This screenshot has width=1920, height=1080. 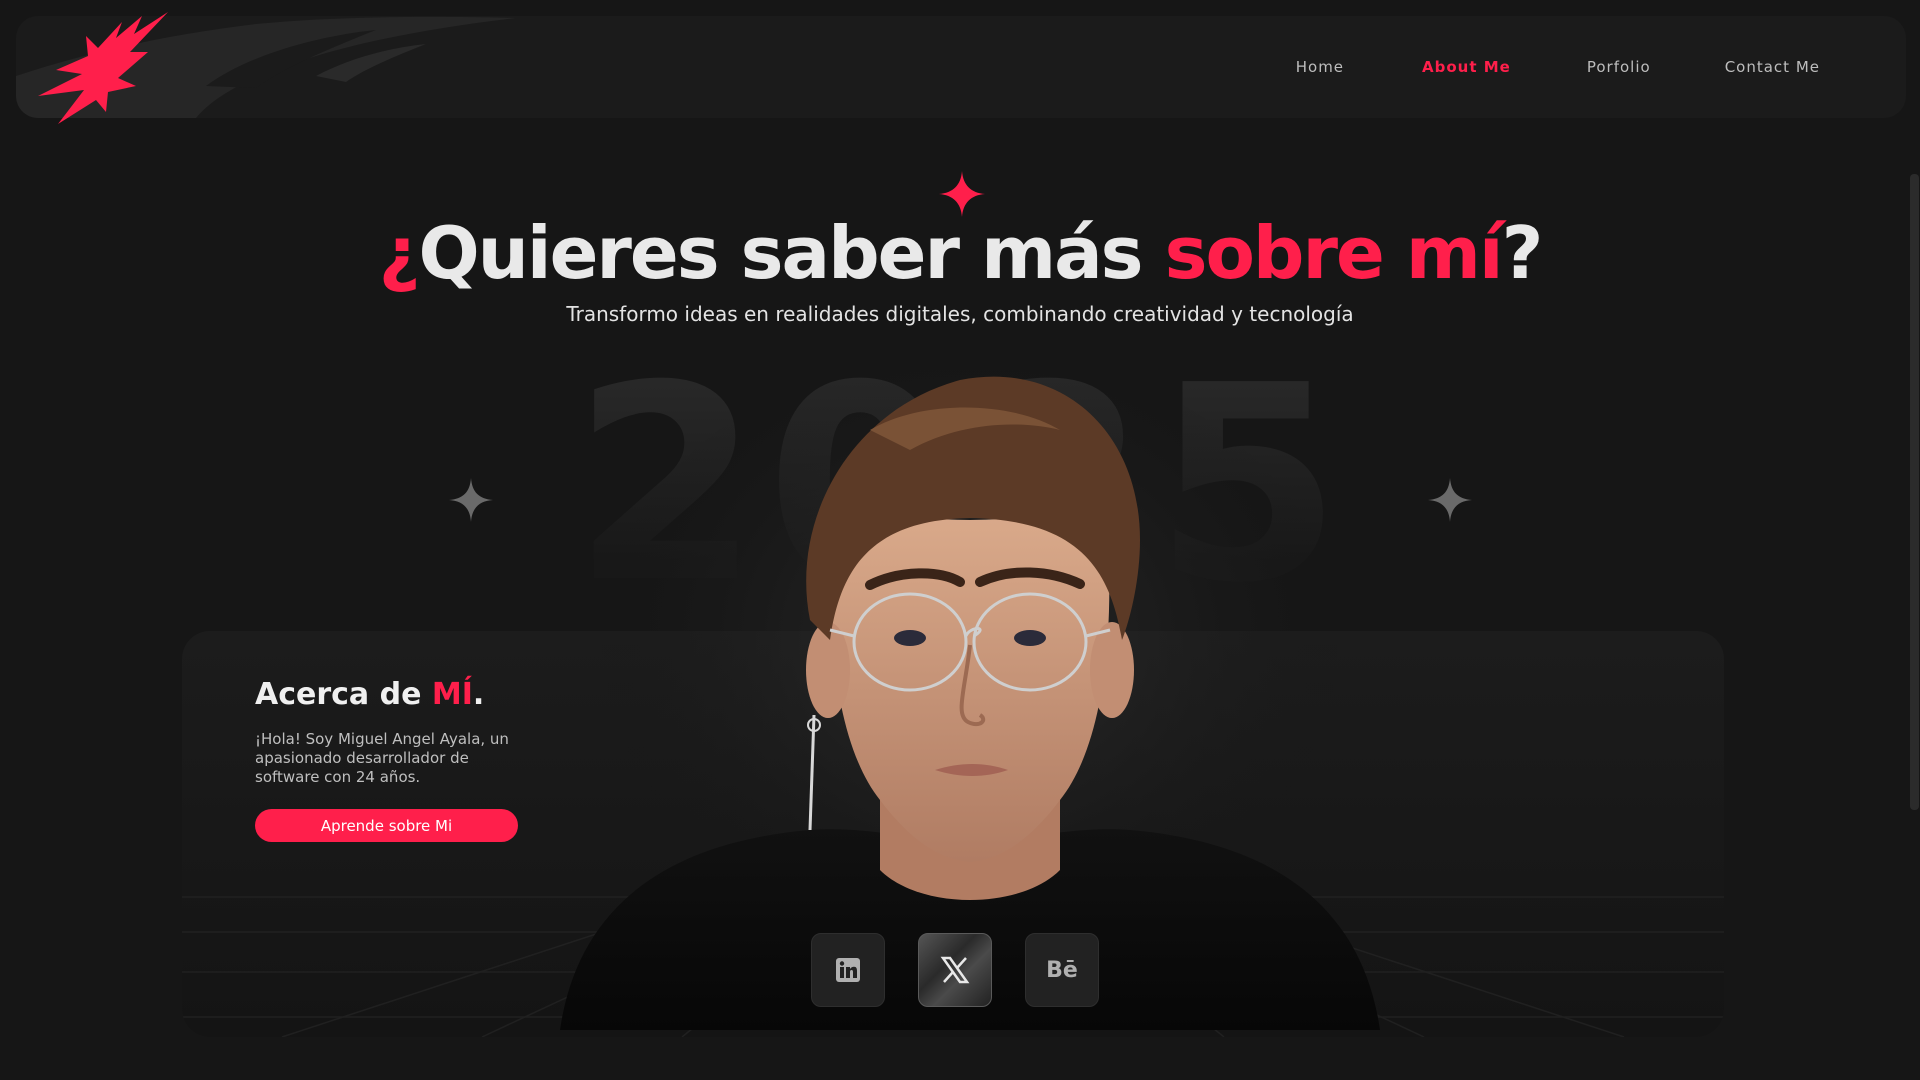 I want to click on behance-icon: Bē, so click(x=1062, y=970).